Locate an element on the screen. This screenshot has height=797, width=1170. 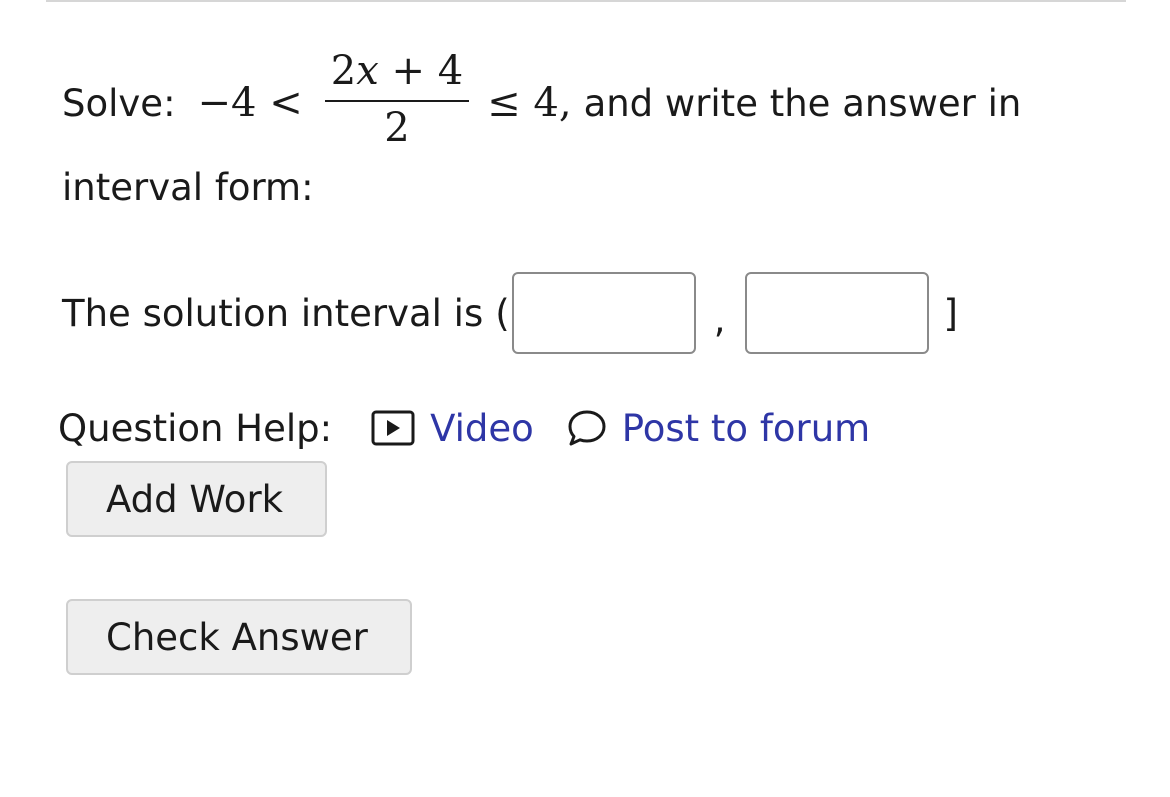
video-link: Video is located at coordinates (452, 428).